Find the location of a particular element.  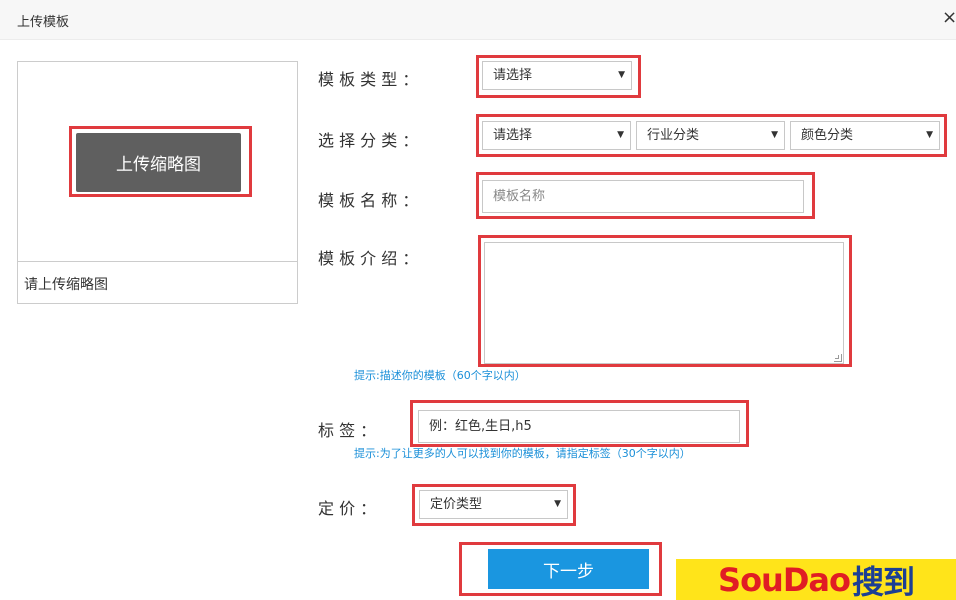

category-select-value: 请选择 is located at coordinates (513, 135).